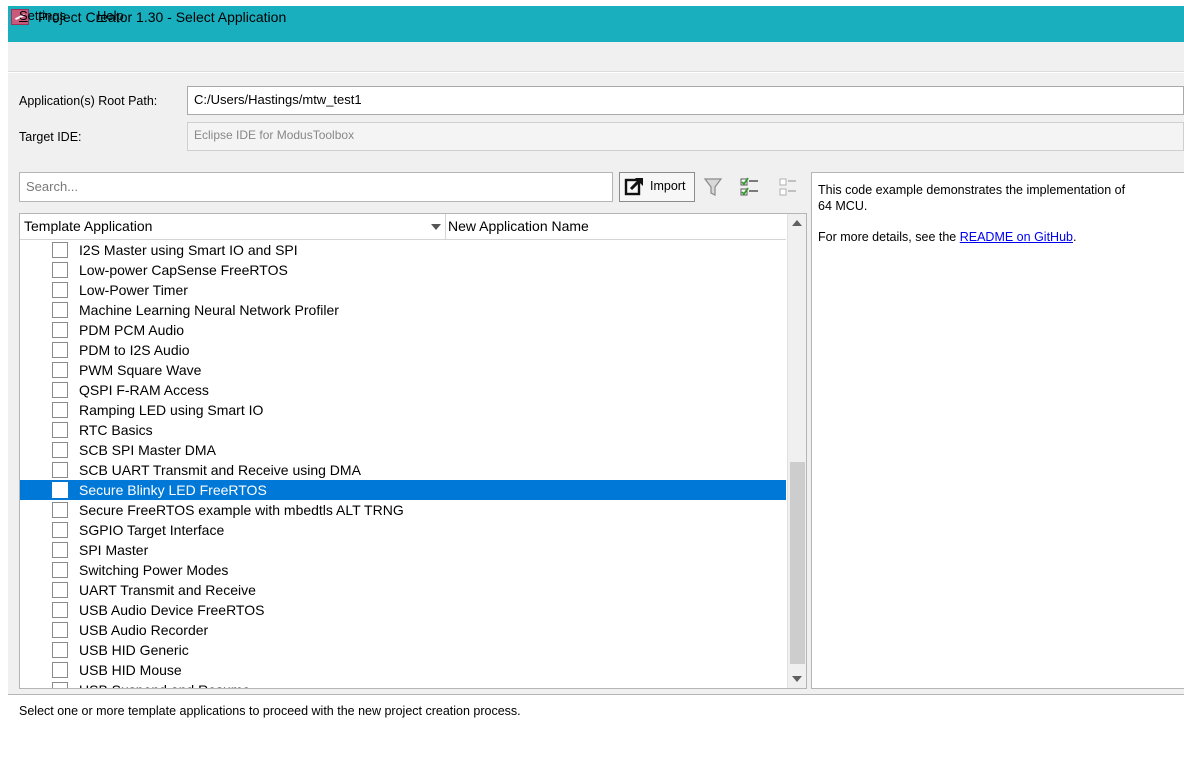 The height and width of the screenshot is (759, 1184). What do you see at coordinates (132, 330) in the screenshot?
I see `row-label: PDM PCM Audio` at bounding box center [132, 330].